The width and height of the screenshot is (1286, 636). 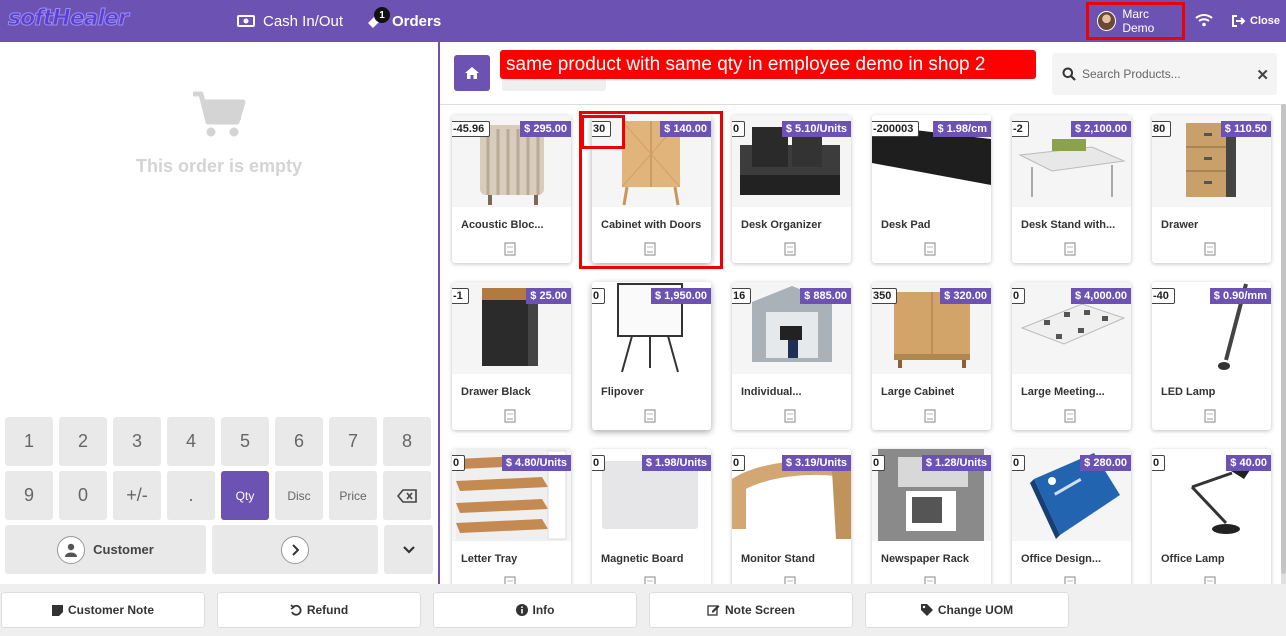 What do you see at coordinates (29, 495) in the screenshot?
I see `numpad-key-9: 9` at bounding box center [29, 495].